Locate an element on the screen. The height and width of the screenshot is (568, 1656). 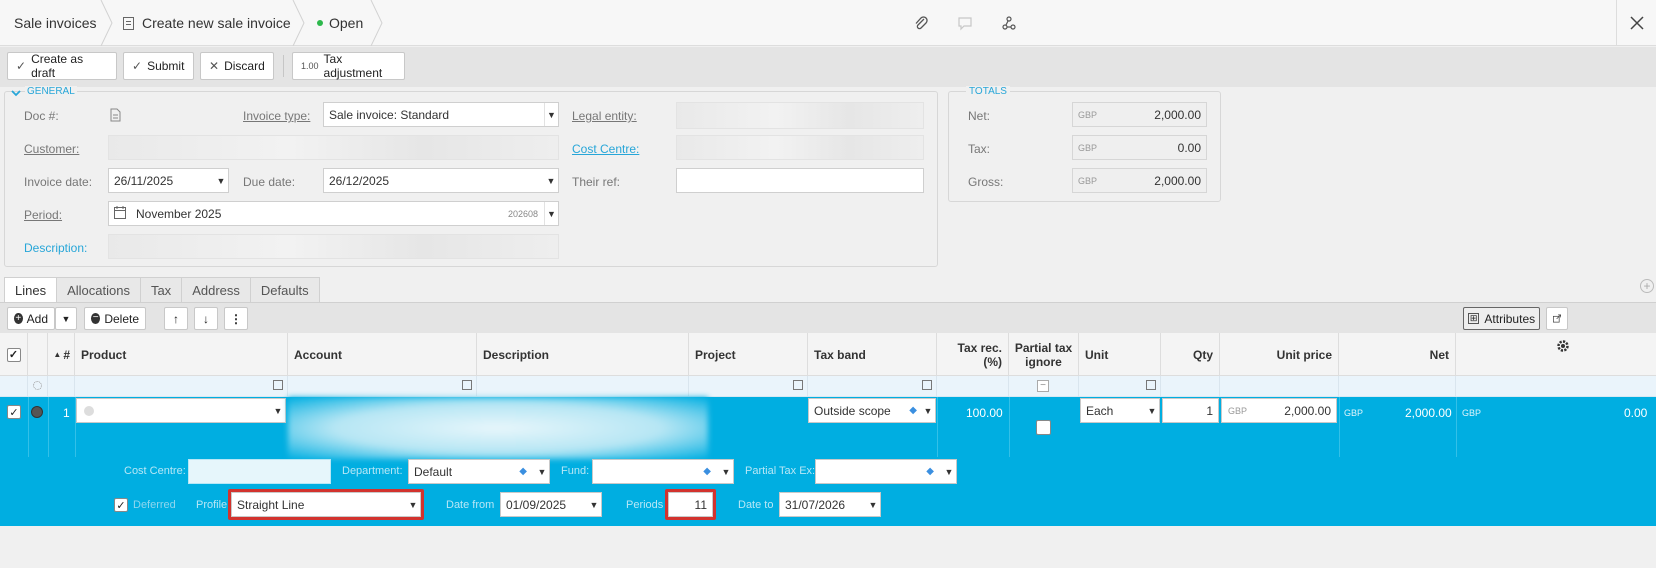
move-down-button: ↓ is located at coordinates (206, 318).